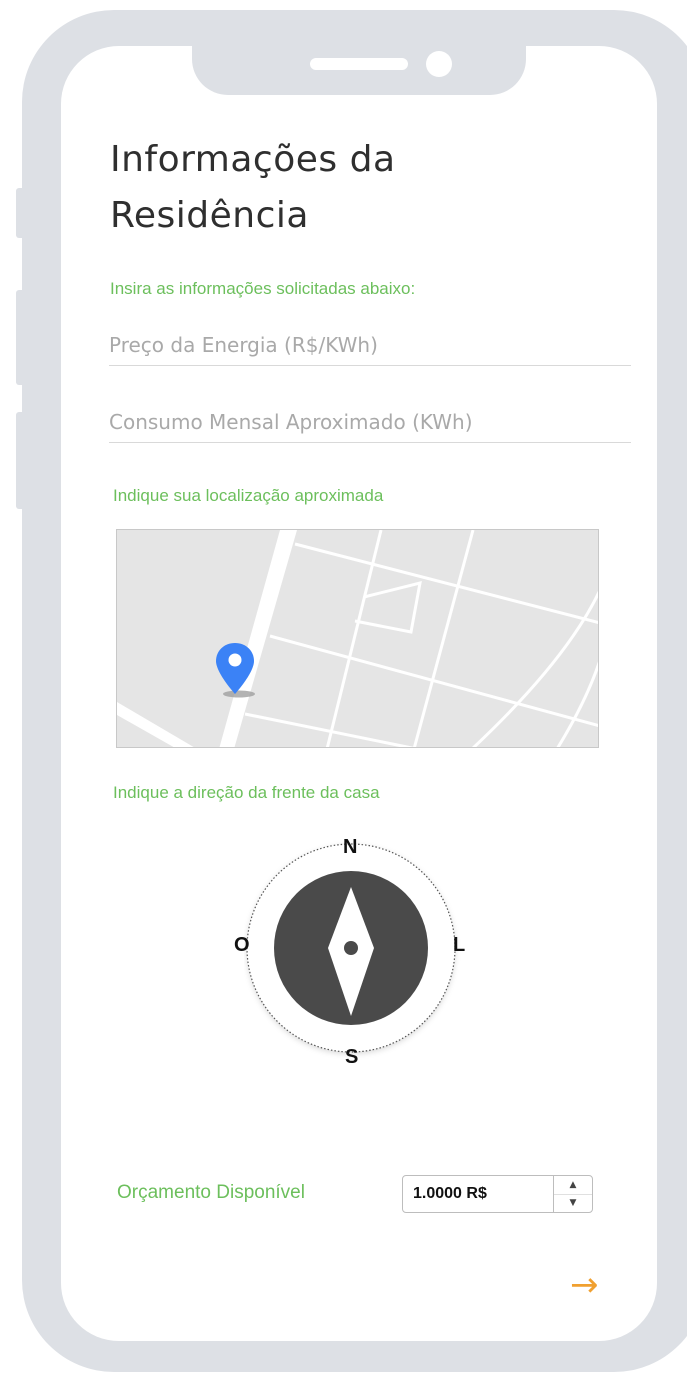  I want to click on energy-price-input, so click(370, 345).